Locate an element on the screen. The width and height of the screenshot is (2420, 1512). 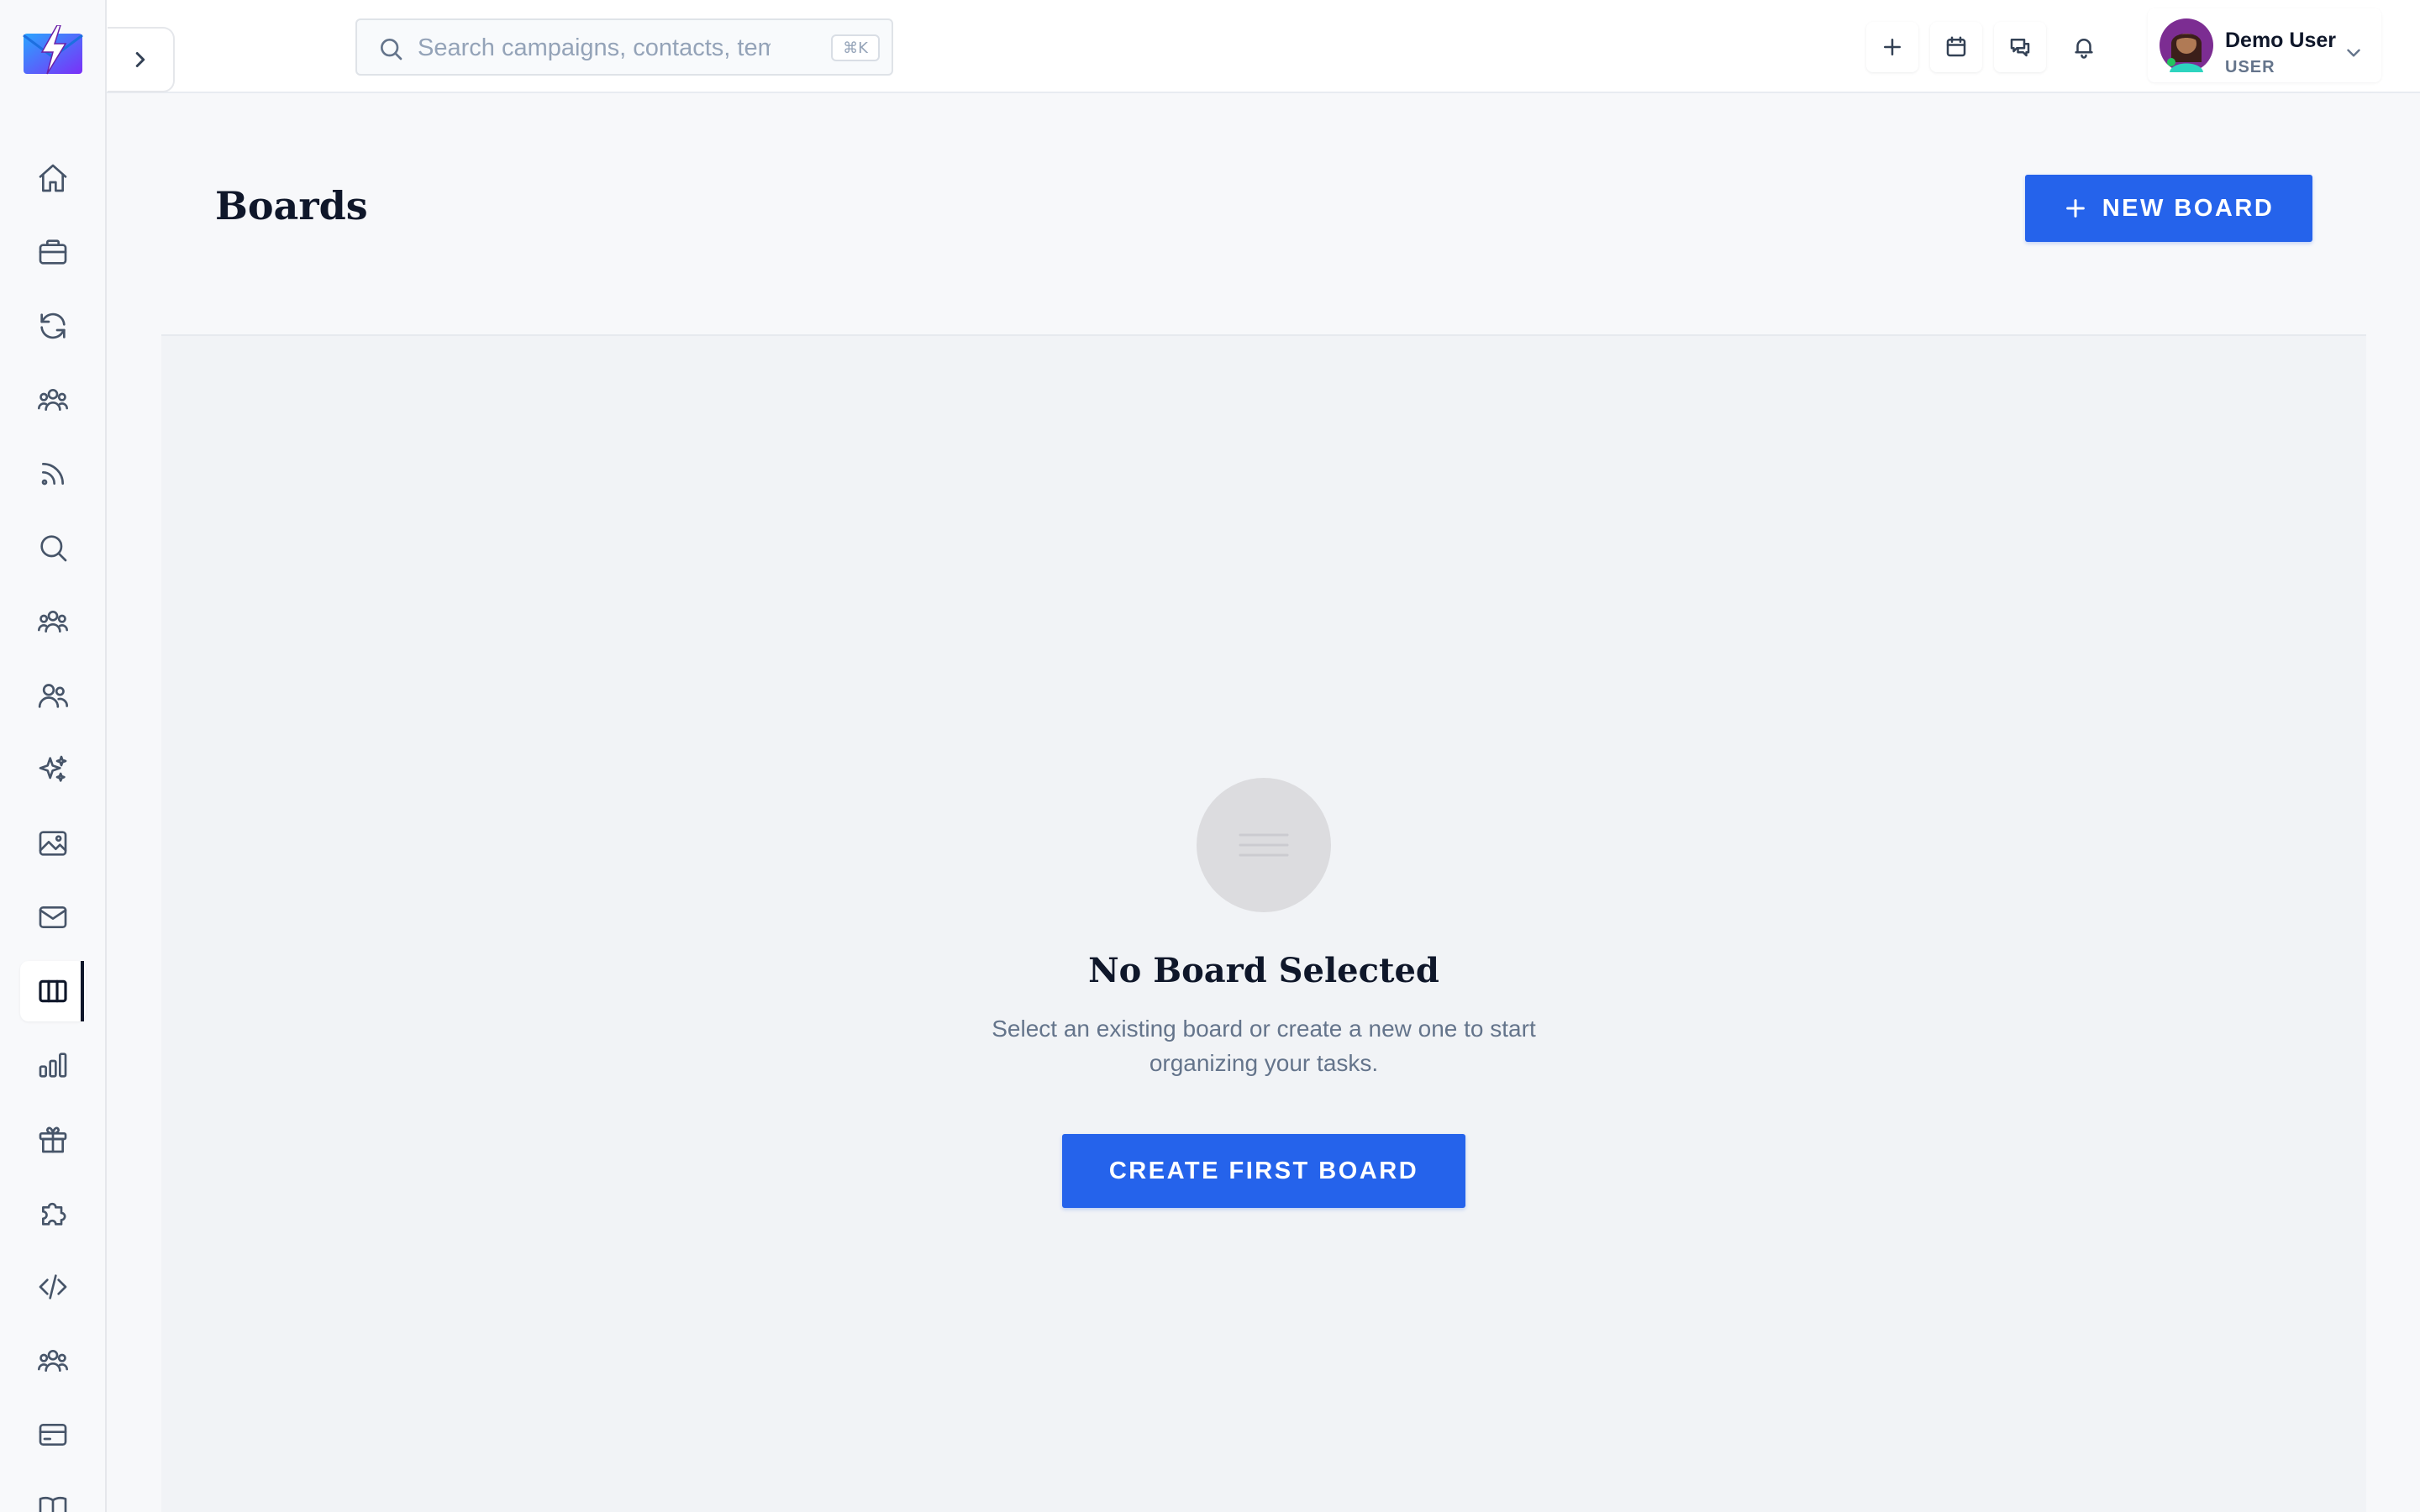
rss-icon is located at coordinates (52, 474).